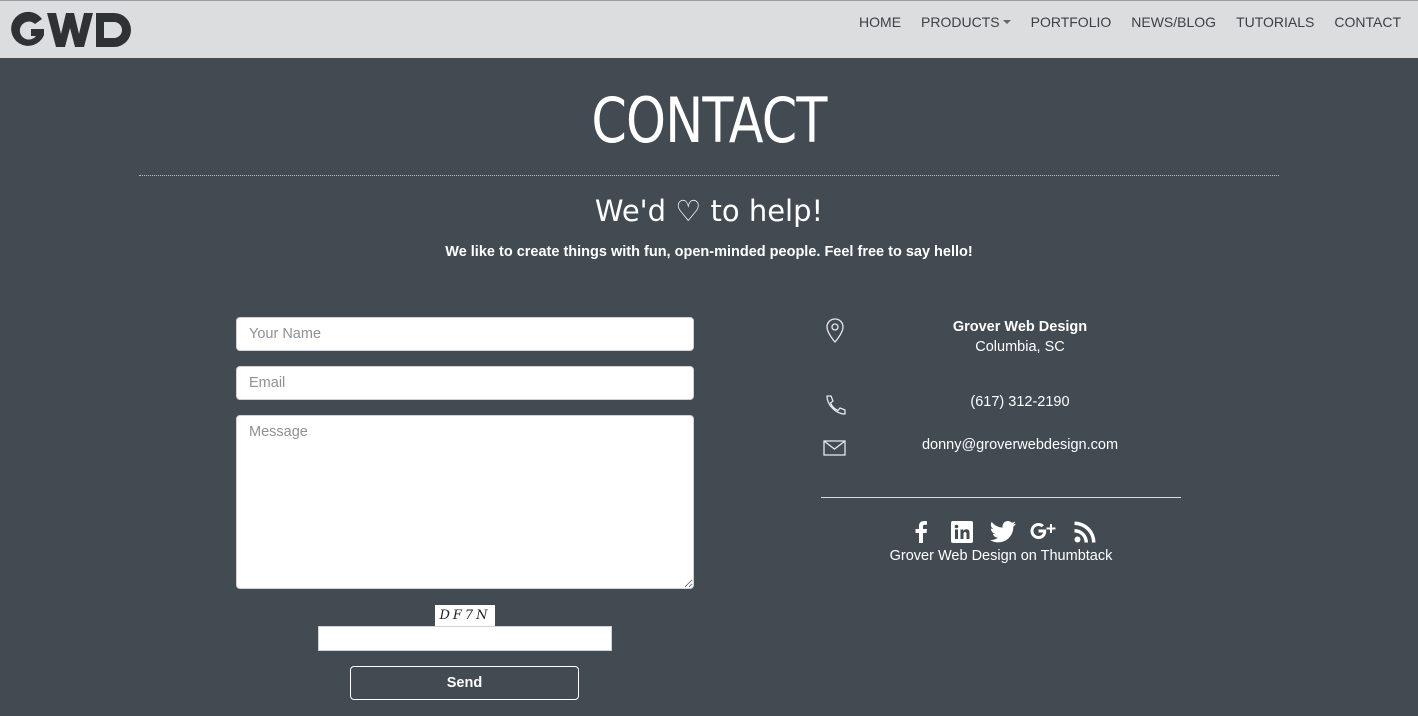  Describe the element at coordinates (1020, 445) in the screenshot. I see `email-address: donny@groverwebdesign.com` at that location.